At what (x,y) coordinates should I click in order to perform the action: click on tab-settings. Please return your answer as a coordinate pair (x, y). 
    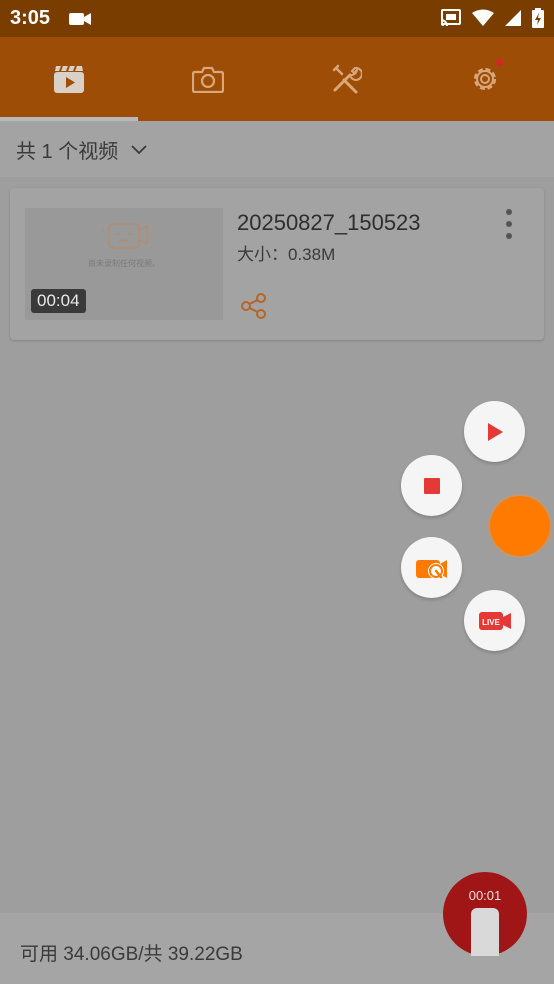
    Looking at the image, I should click on (485, 79).